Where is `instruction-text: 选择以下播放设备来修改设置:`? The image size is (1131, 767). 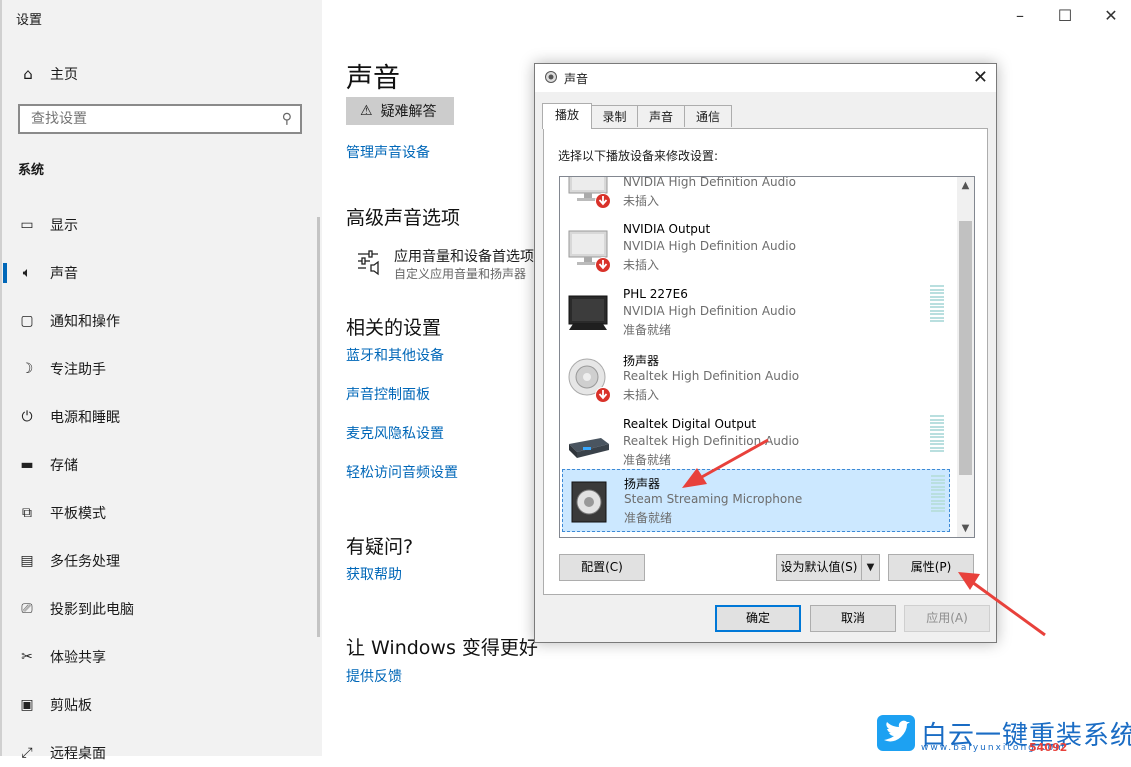
instruction-text: 选择以下播放设备来修改设置: is located at coordinates (638, 156).